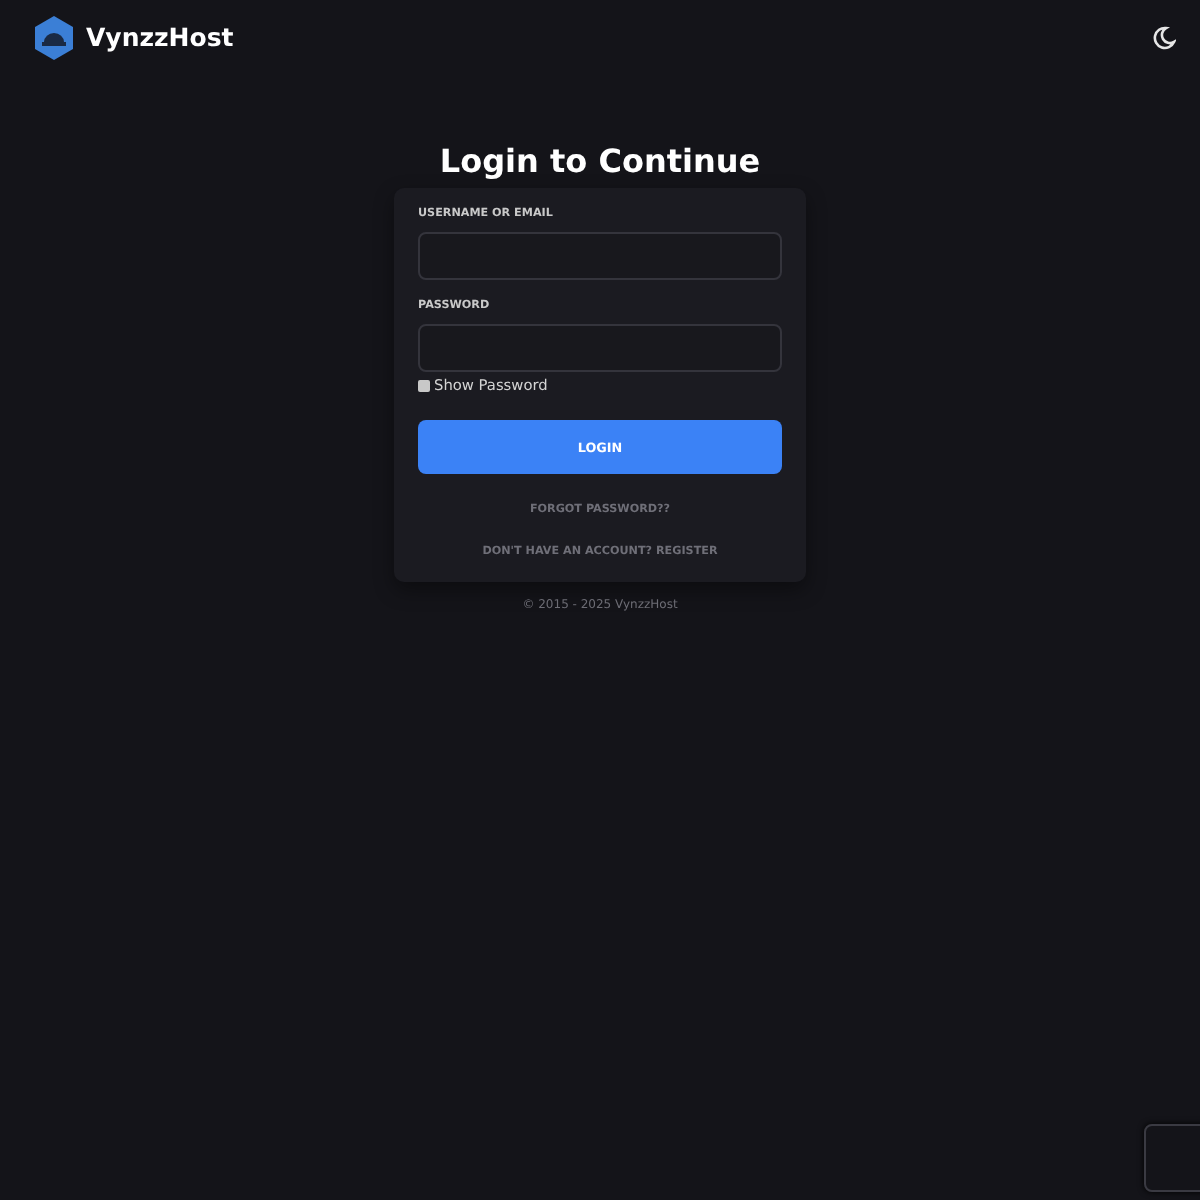 This screenshot has width=1200, height=1200. Describe the element at coordinates (600, 161) in the screenshot. I see `page-title: Login to Continue` at that location.